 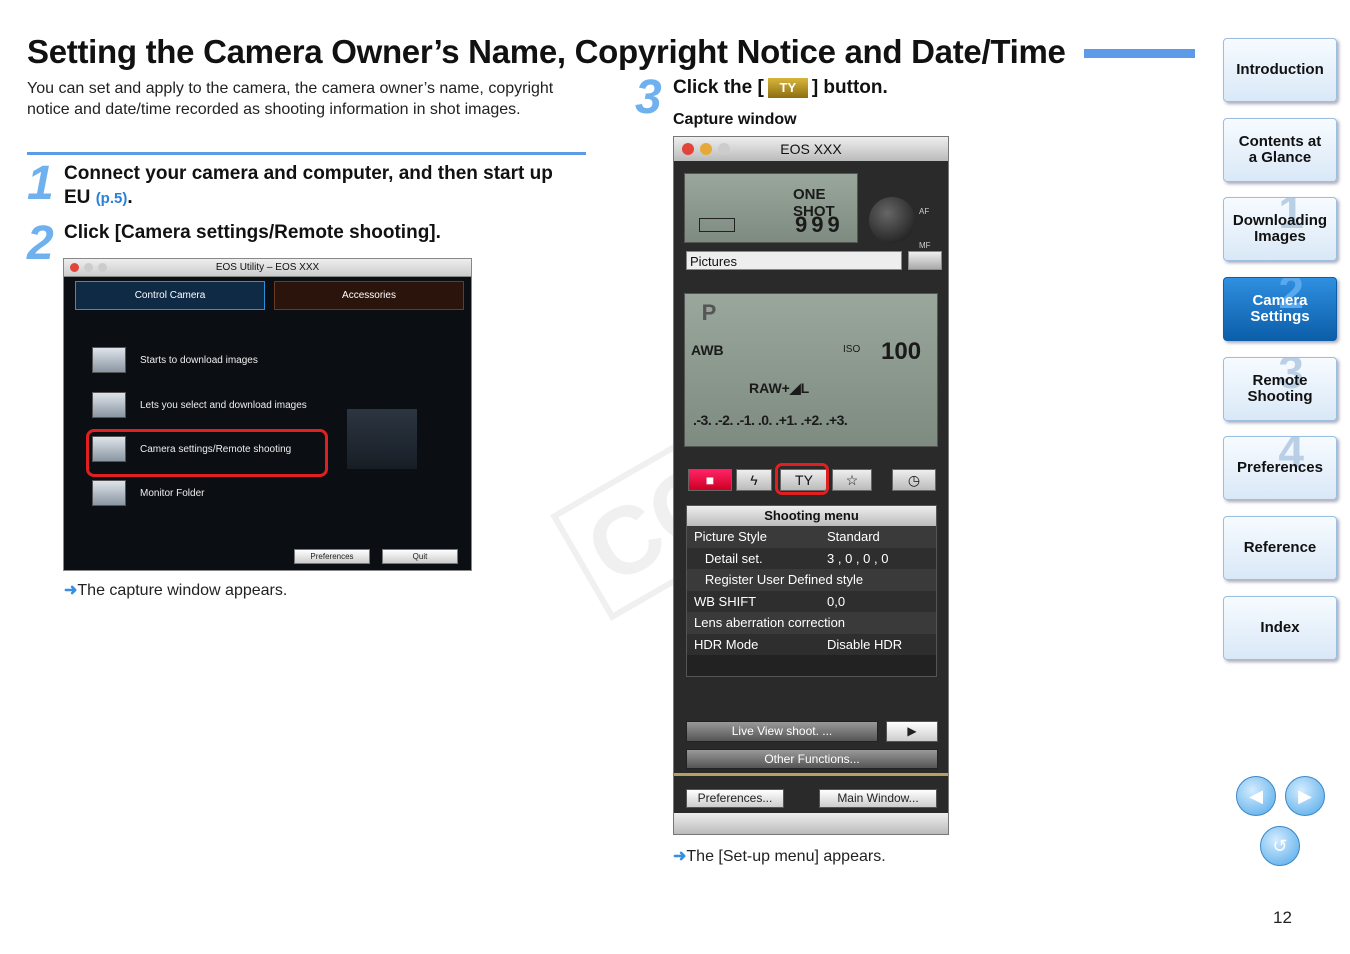 What do you see at coordinates (718, 87) in the screenshot?
I see `step-3-text-before: Click the [` at bounding box center [718, 87].